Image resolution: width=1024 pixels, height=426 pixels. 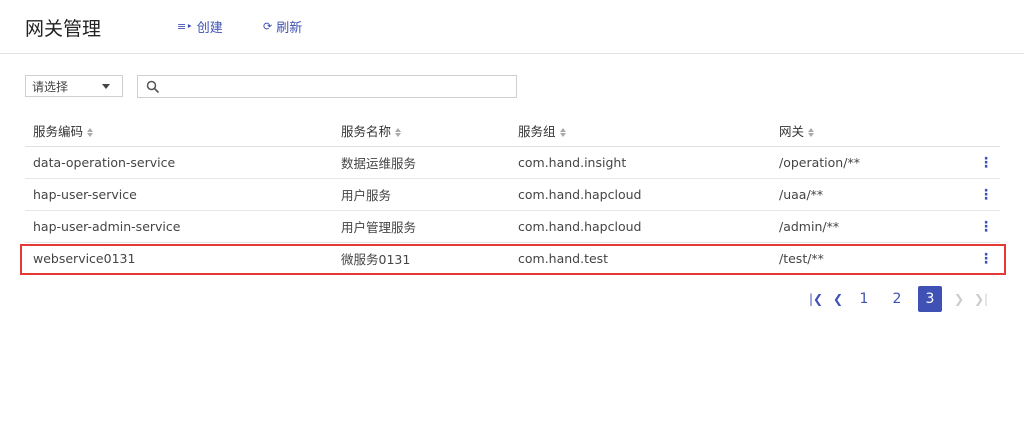 I want to click on last-page-icon: ❯|, so click(x=981, y=299).